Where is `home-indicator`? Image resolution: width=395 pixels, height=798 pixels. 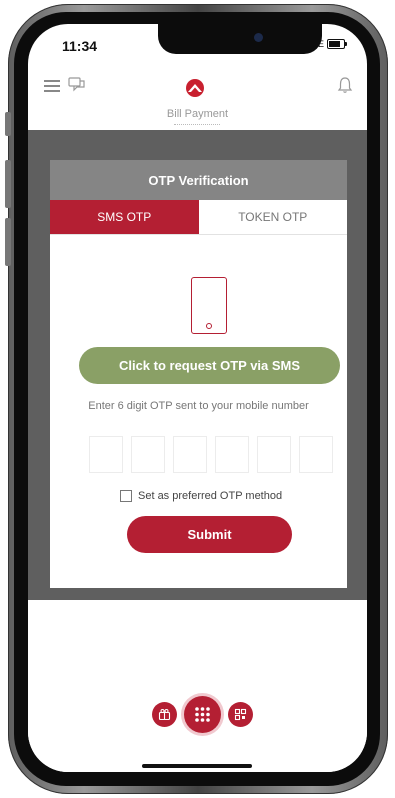
home-indicator is located at coordinates (197, 766).